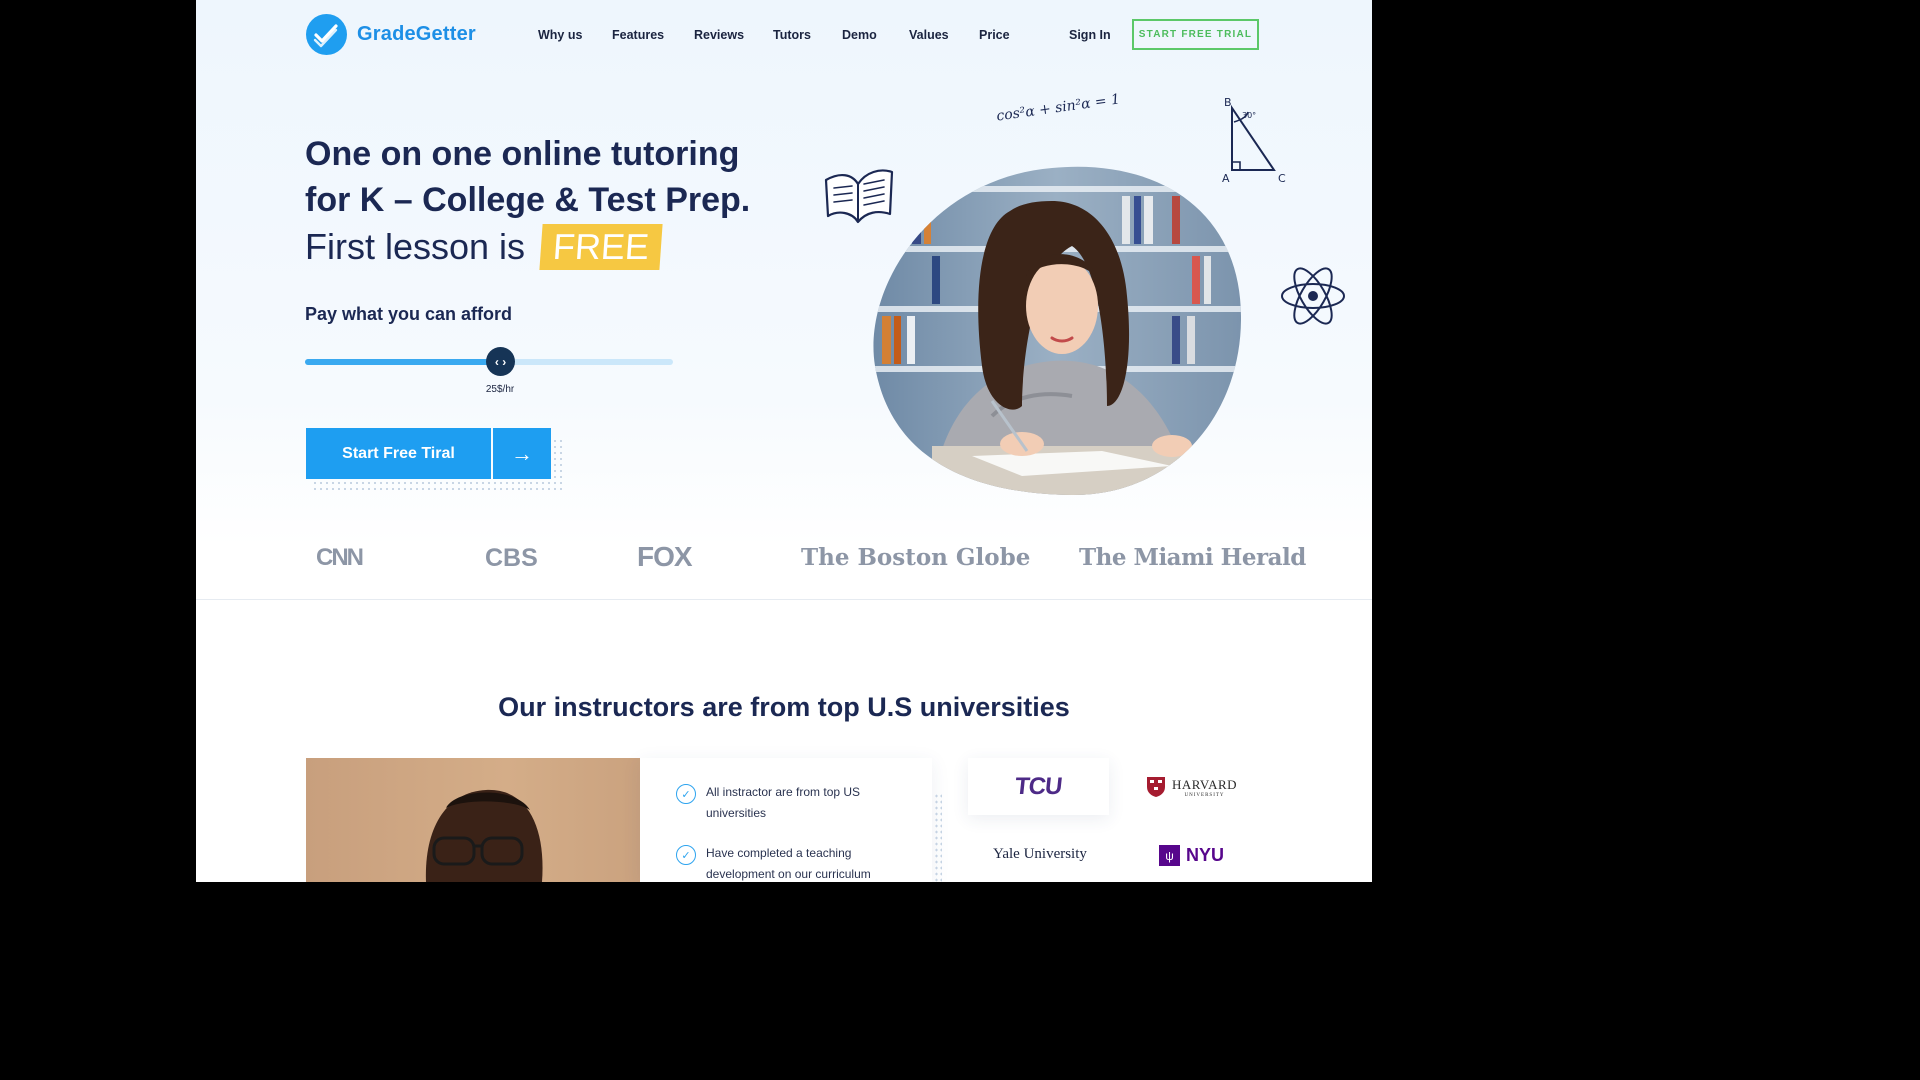 The width and height of the screenshot is (1920, 1080). Describe the element at coordinates (1313, 298) in the screenshot. I see `atom-icon` at that location.